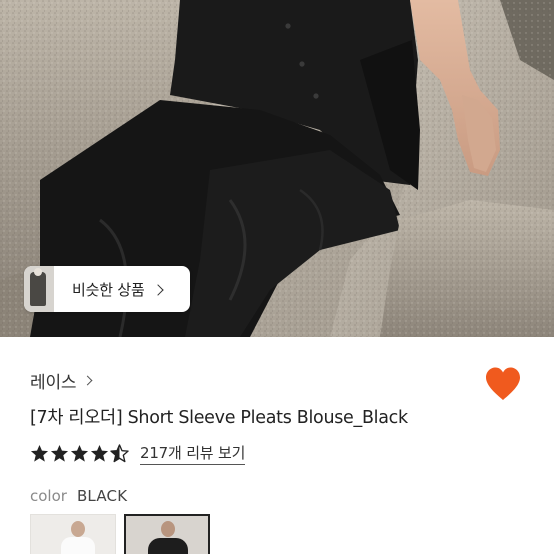 This screenshot has width=554, height=554. I want to click on brand-name: 레이스, so click(53, 383).